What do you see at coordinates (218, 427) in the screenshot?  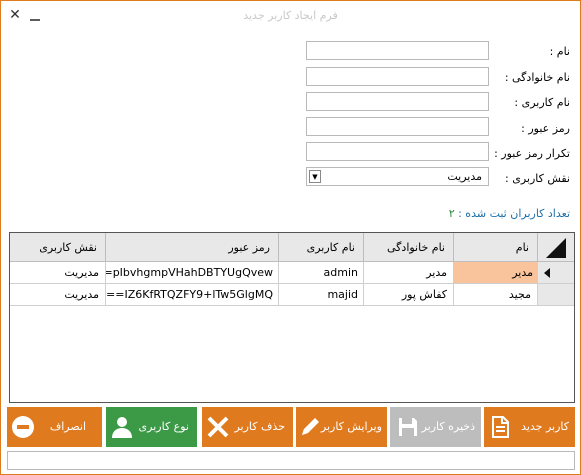 I see `x-delete-icon` at bounding box center [218, 427].